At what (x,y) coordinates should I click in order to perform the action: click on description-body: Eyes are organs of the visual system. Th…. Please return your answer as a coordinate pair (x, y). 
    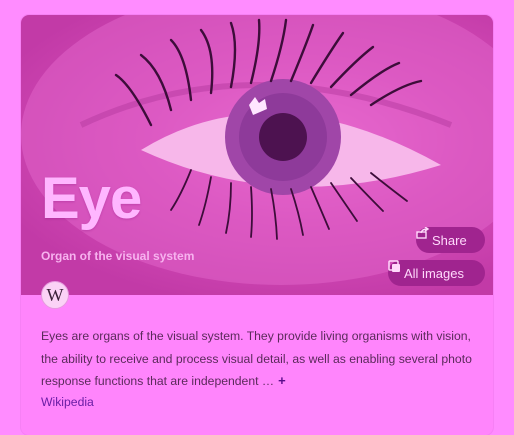
    Looking at the image, I should click on (256, 358).